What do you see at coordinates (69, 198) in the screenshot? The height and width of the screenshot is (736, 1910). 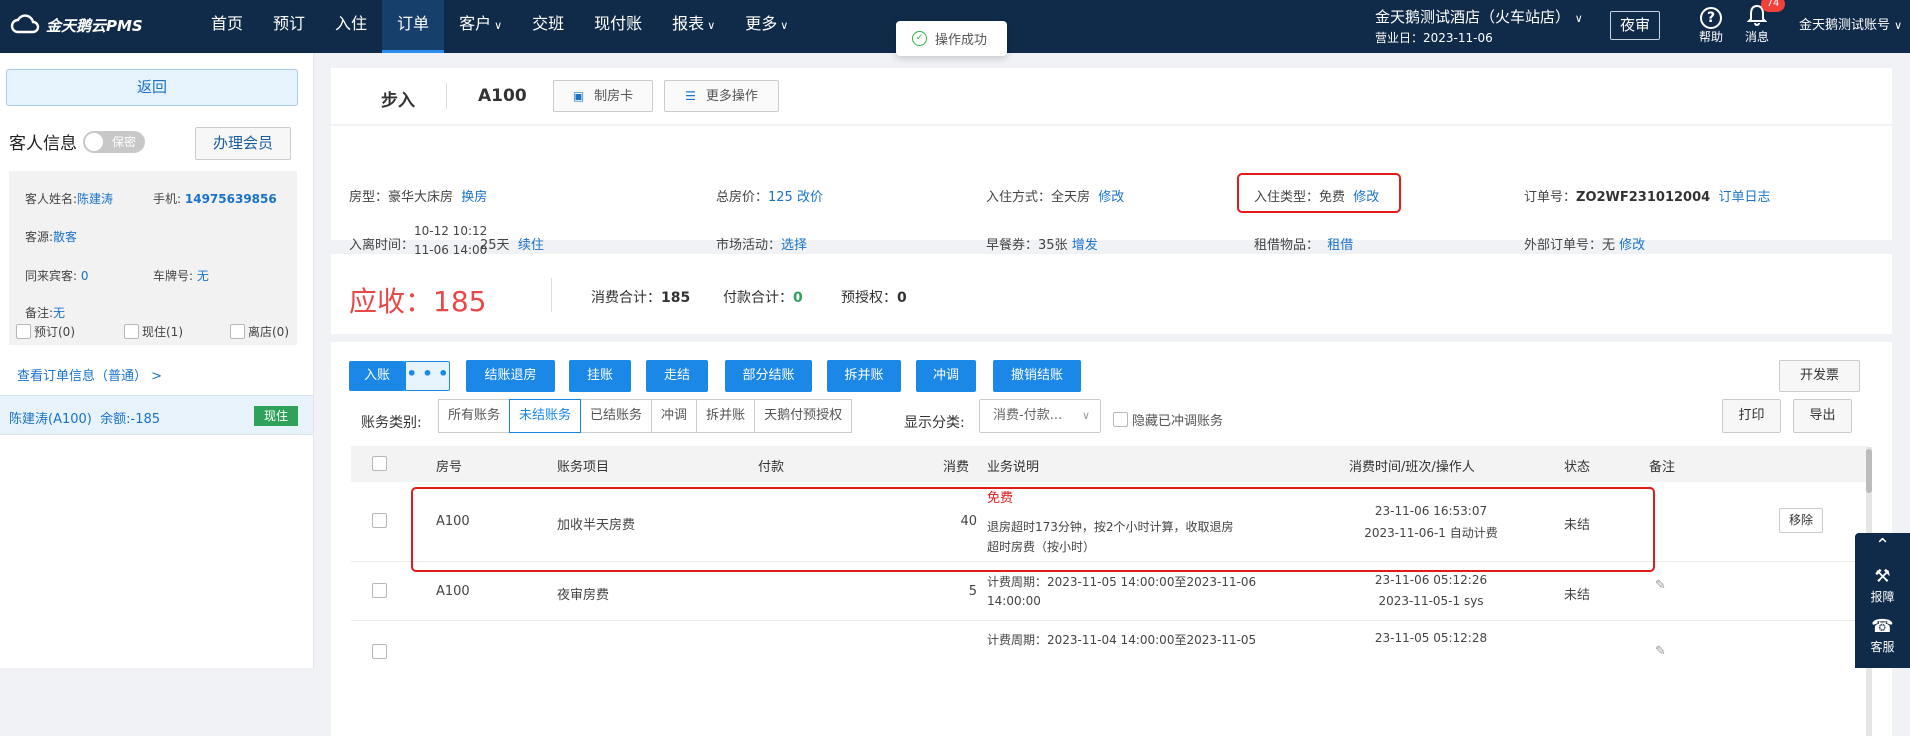 I see `guest-name-row: 客人姓名:陈建涛` at bounding box center [69, 198].